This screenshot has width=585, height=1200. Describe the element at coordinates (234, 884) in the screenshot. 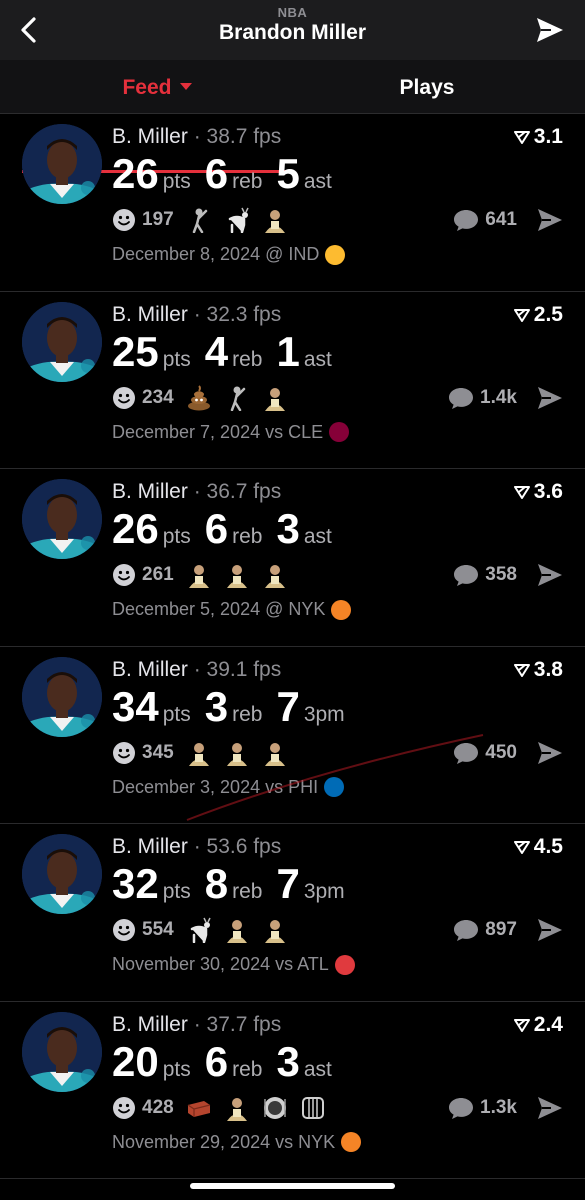

I see `stat-reb: 8 reb` at that location.